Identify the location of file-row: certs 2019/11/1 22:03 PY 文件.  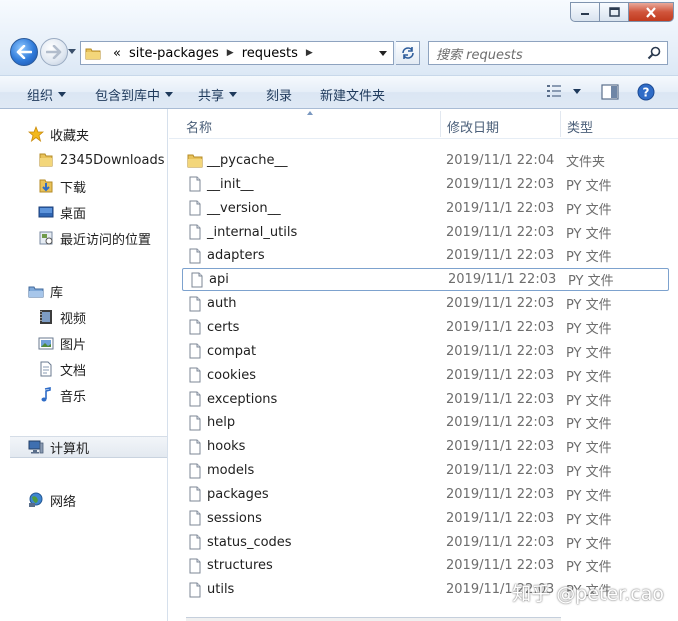
(426, 327).